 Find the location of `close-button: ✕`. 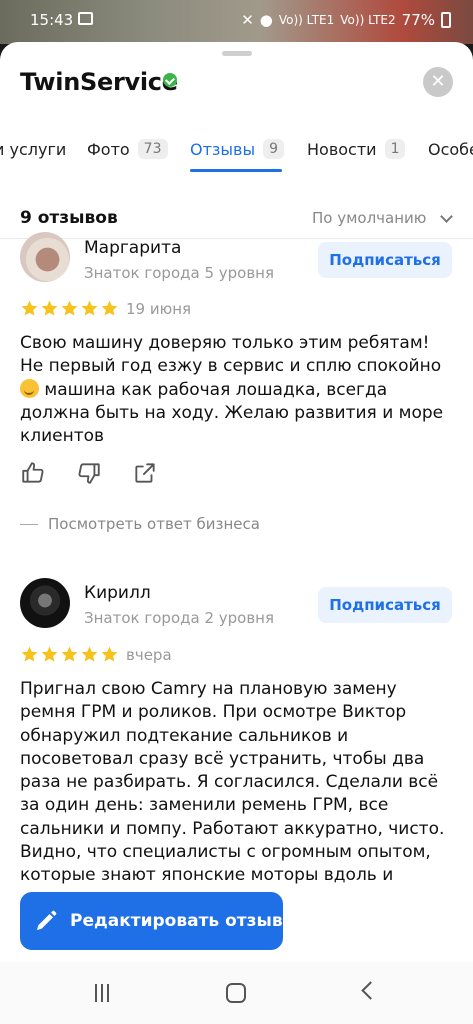

close-button: ✕ is located at coordinates (438, 82).